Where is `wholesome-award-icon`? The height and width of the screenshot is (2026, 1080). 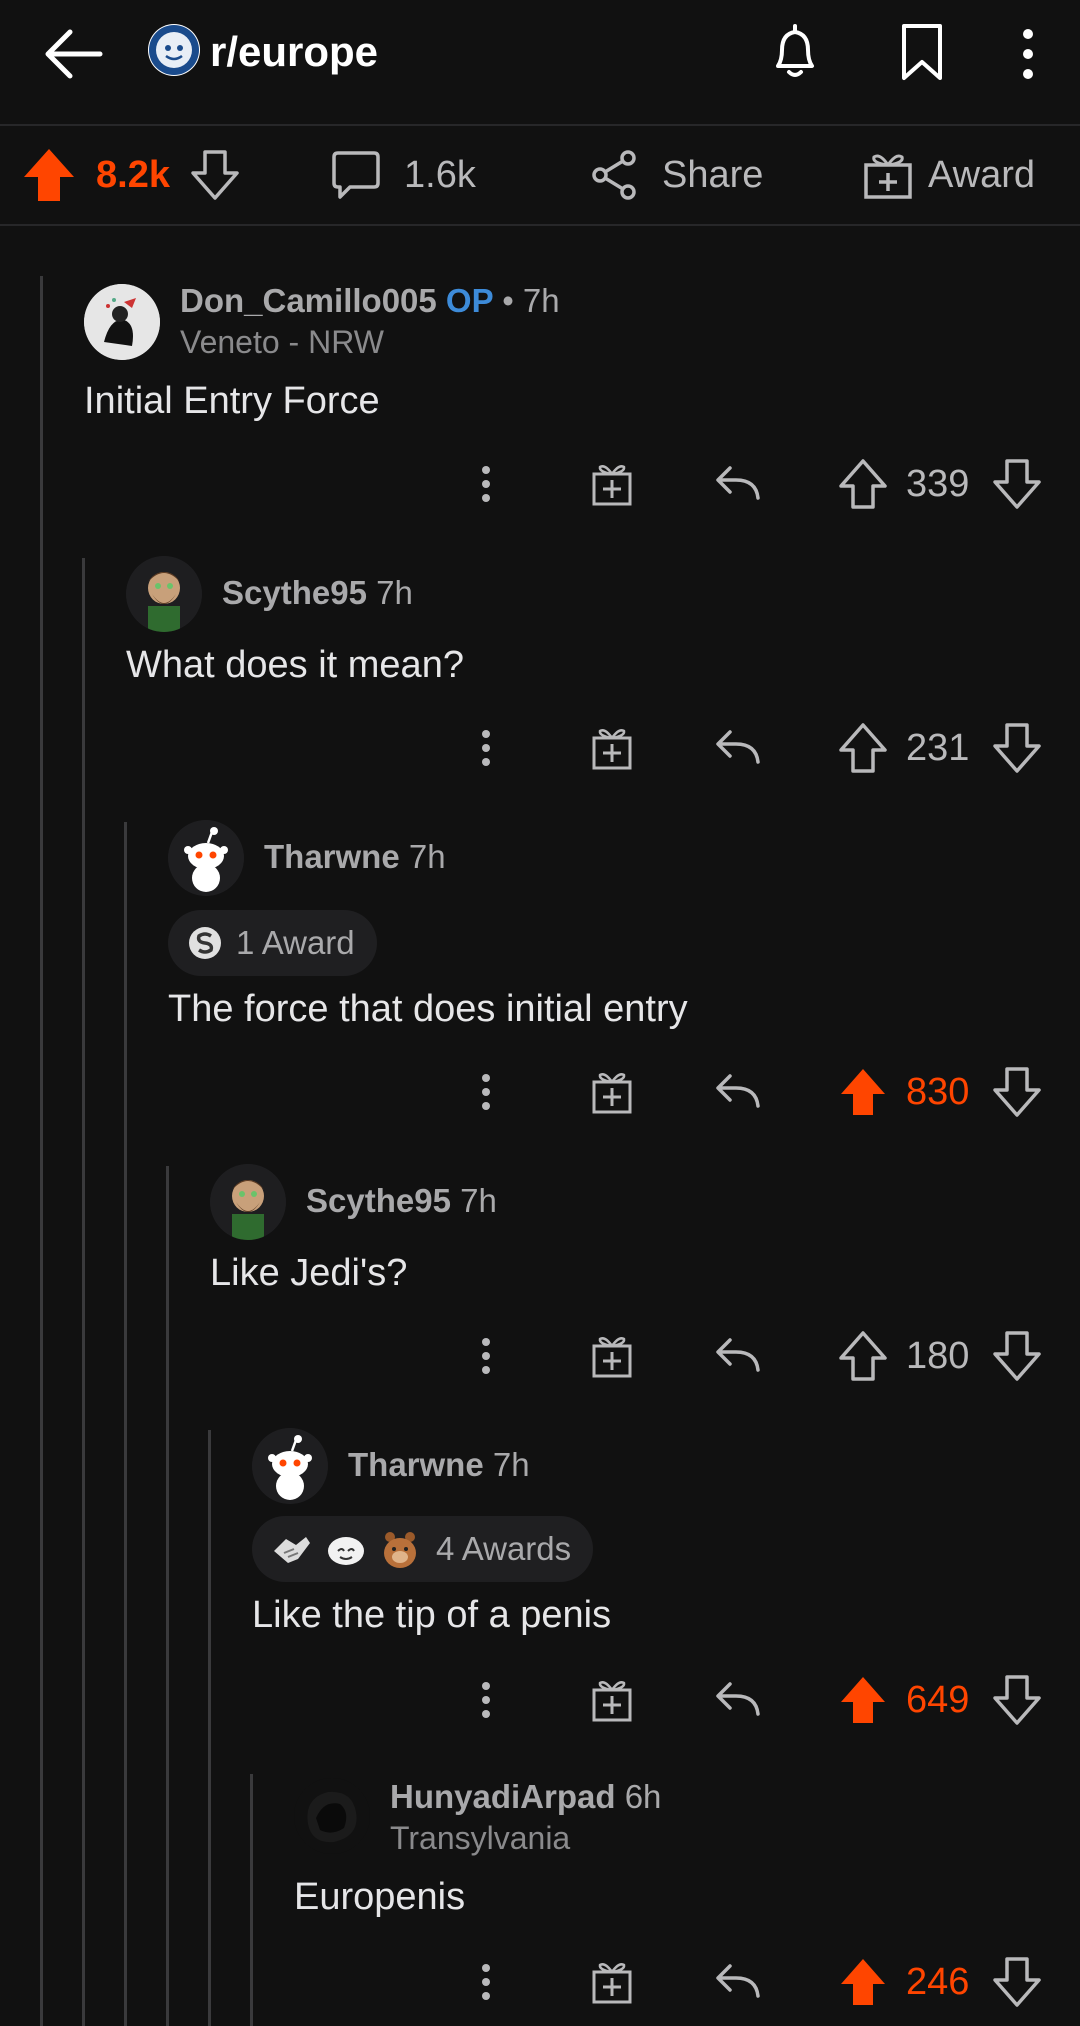 wholesome-award-icon is located at coordinates (346, 1551).